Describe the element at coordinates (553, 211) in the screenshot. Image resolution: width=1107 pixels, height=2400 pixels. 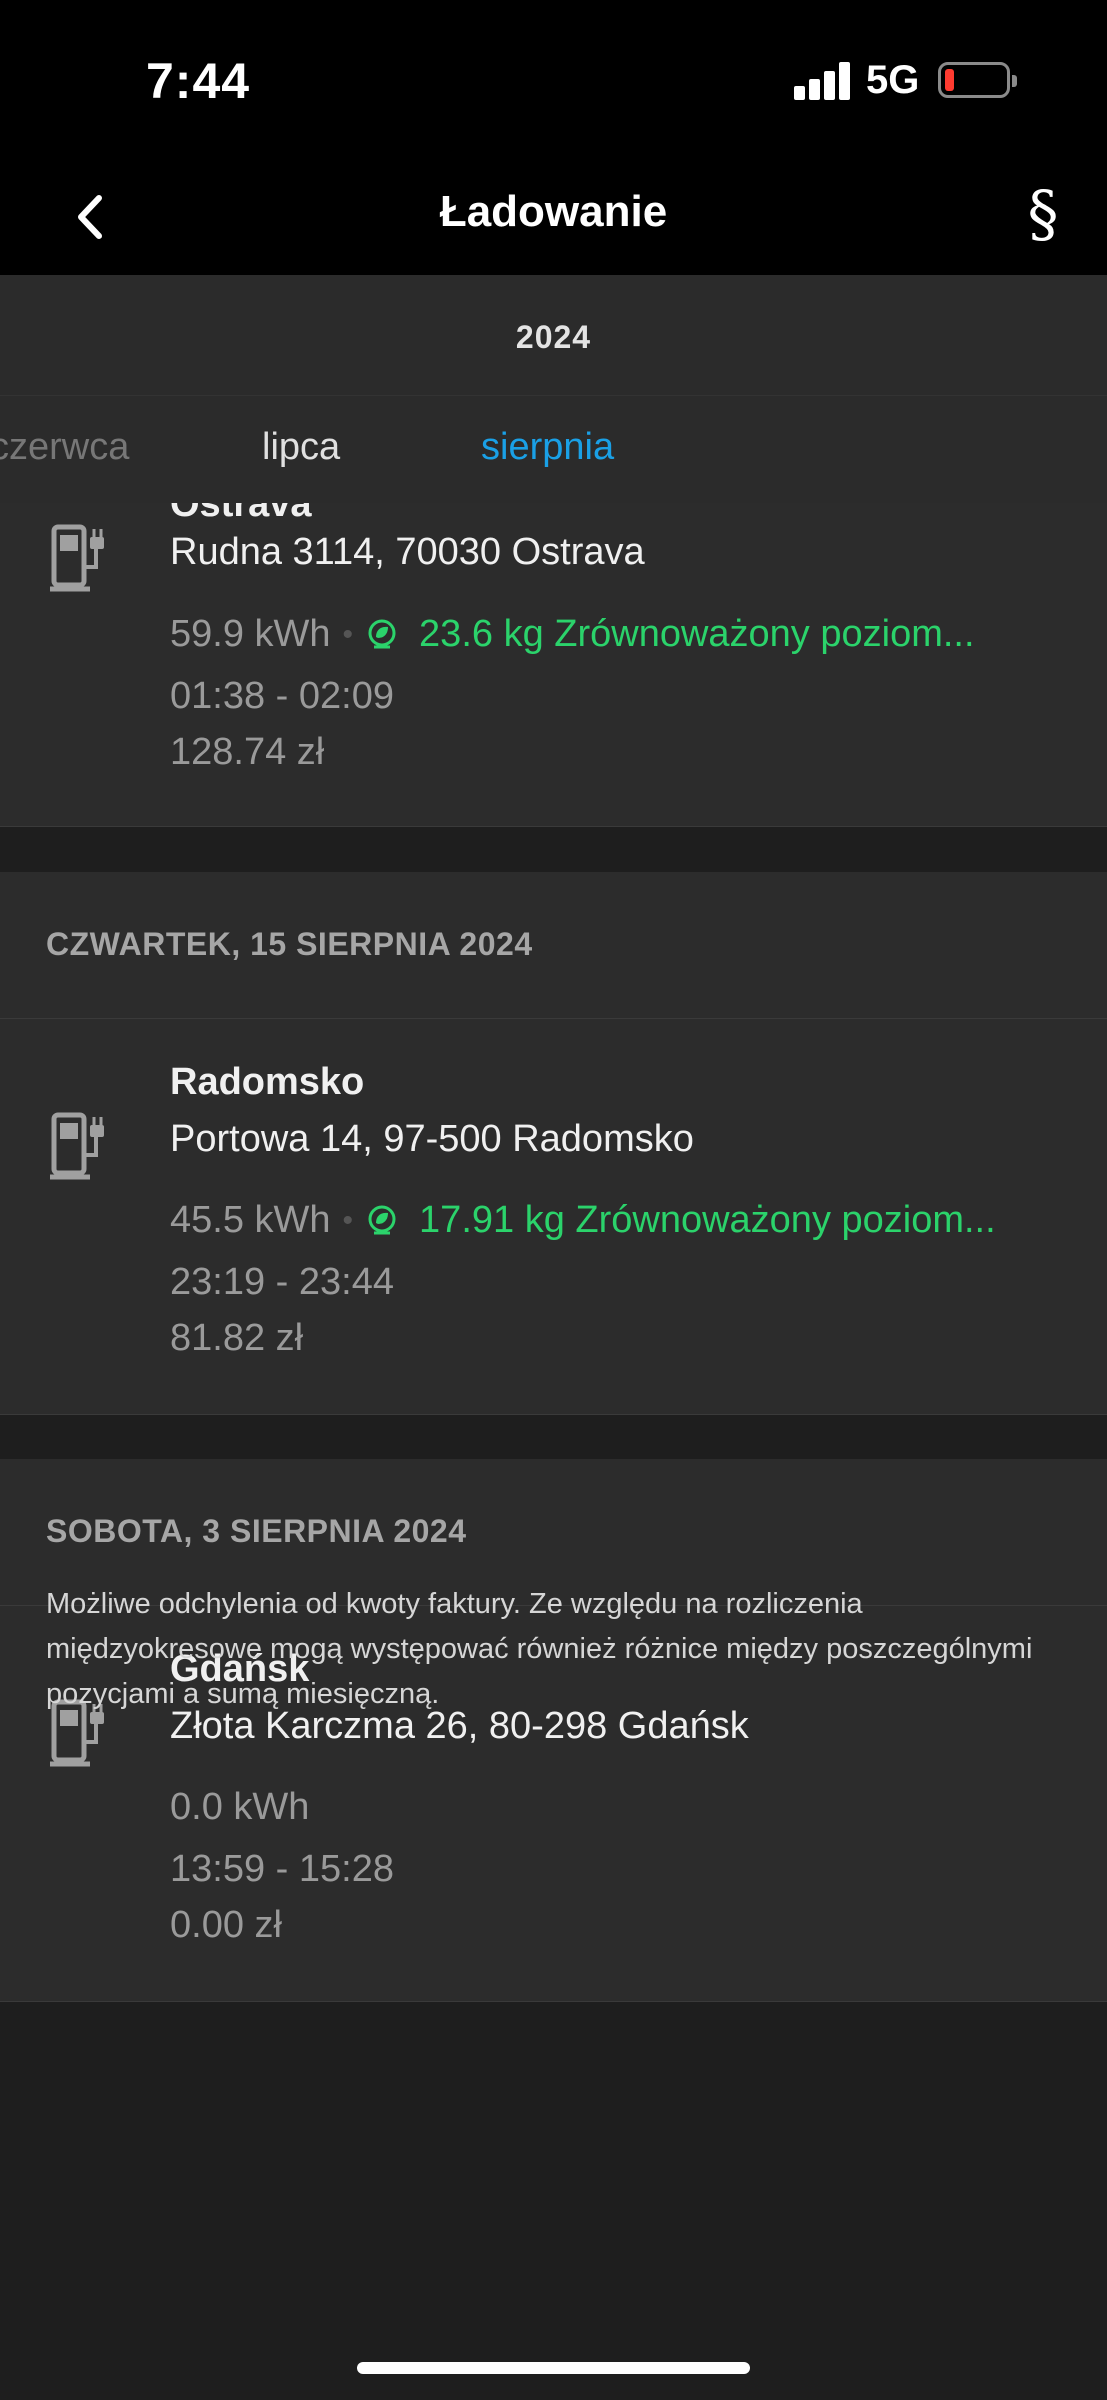
I see `page-title: Ładowanie` at that location.